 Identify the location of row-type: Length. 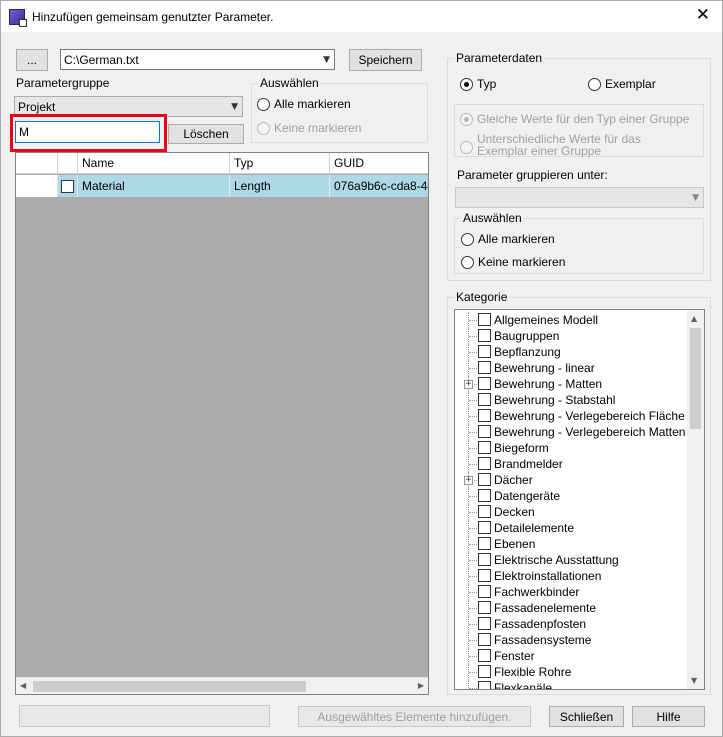
(280, 186).